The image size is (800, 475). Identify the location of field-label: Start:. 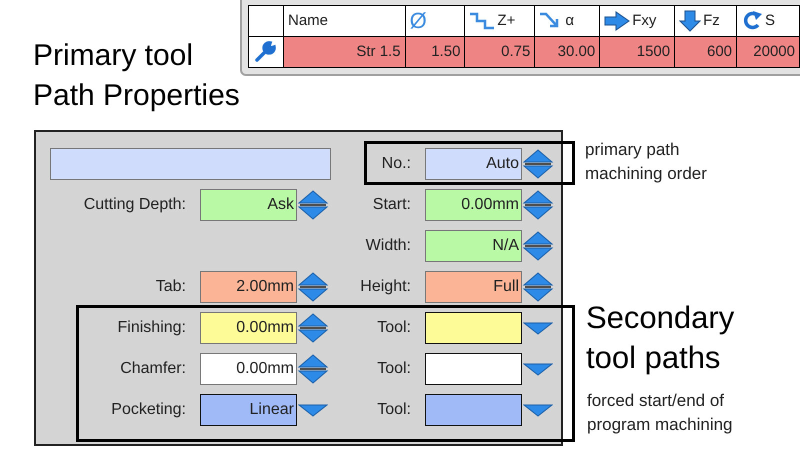
(392, 205).